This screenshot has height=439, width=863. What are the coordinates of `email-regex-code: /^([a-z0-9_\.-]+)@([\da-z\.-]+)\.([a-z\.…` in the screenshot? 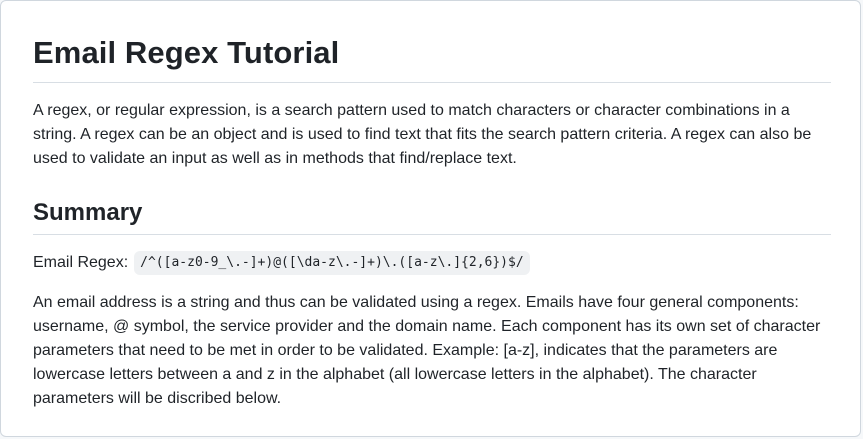 It's located at (332, 263).